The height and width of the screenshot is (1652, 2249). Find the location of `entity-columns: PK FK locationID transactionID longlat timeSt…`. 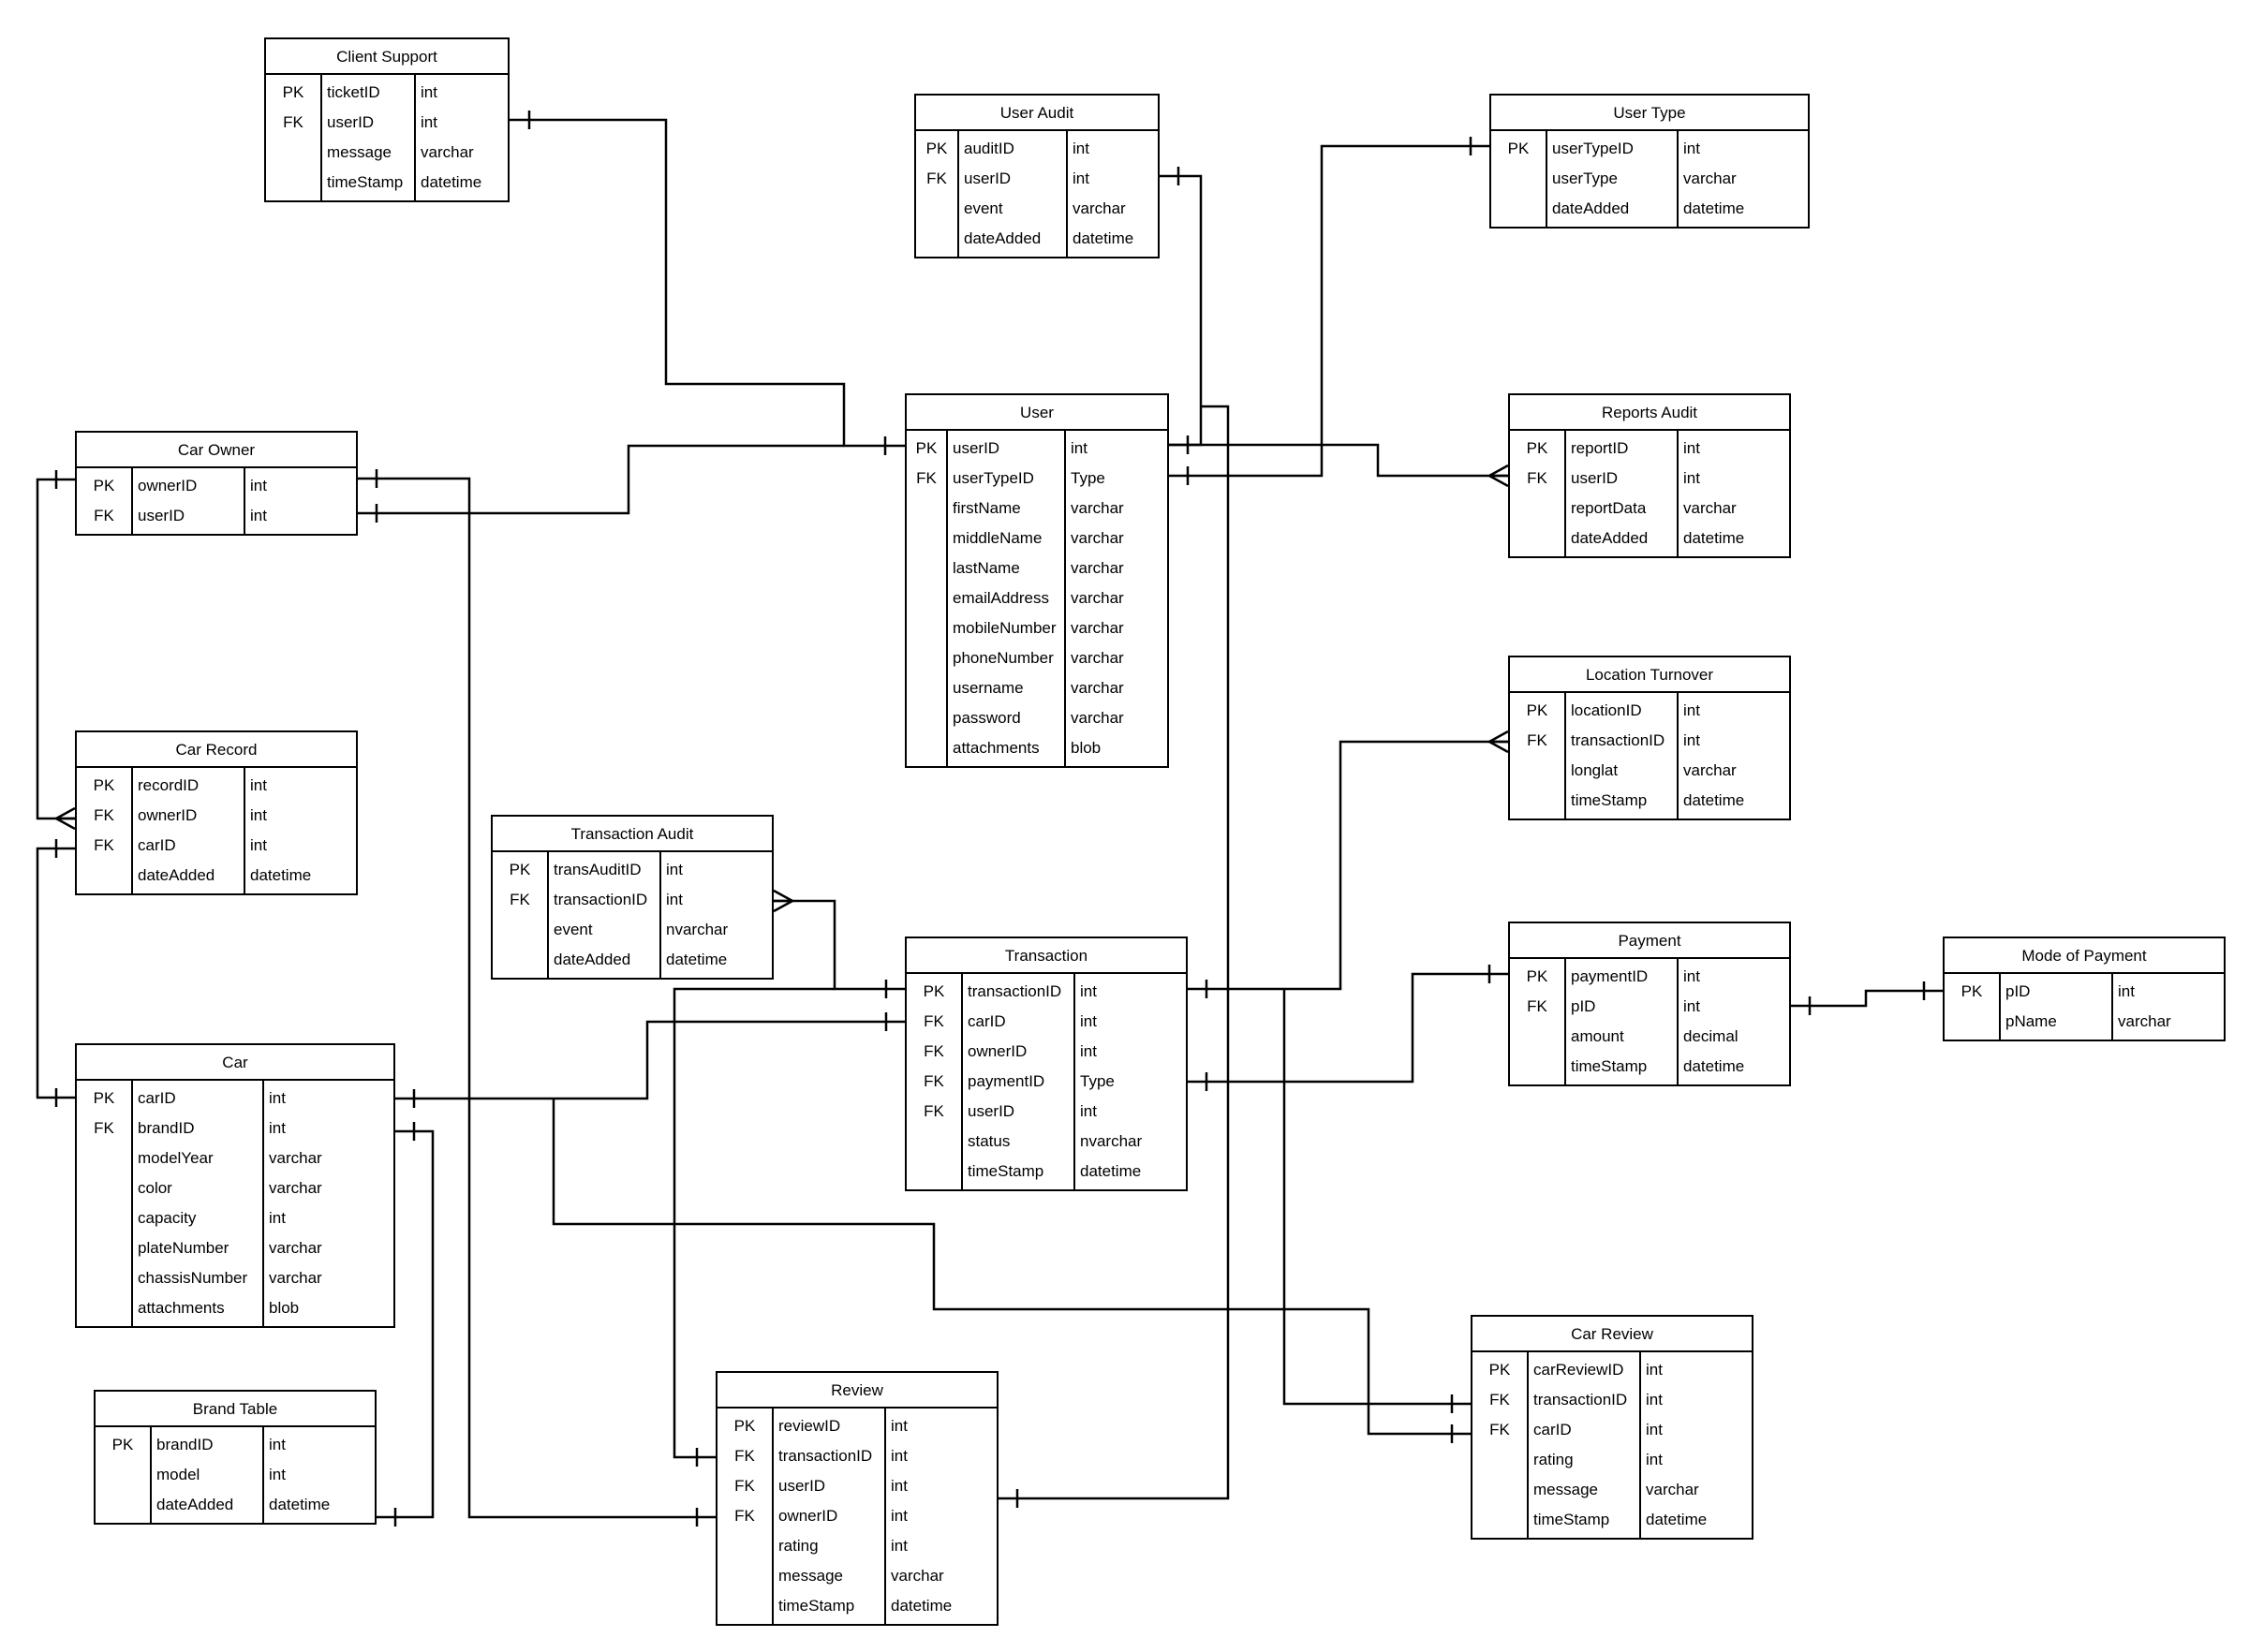

entity-columns: PK FK locationID transactionID longlat timeSt… is located at coordinates (1649, 756).